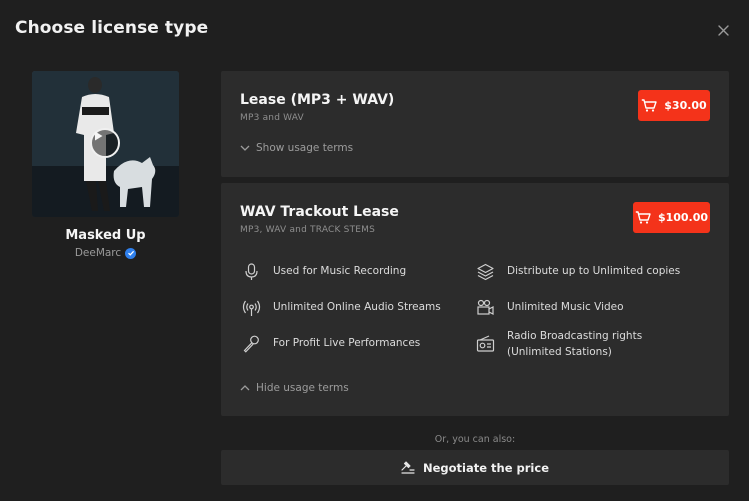 This screenshot has height=501, width=749. I want to click on negotiate-price-button: Negotiate the price, so click(475, 467).